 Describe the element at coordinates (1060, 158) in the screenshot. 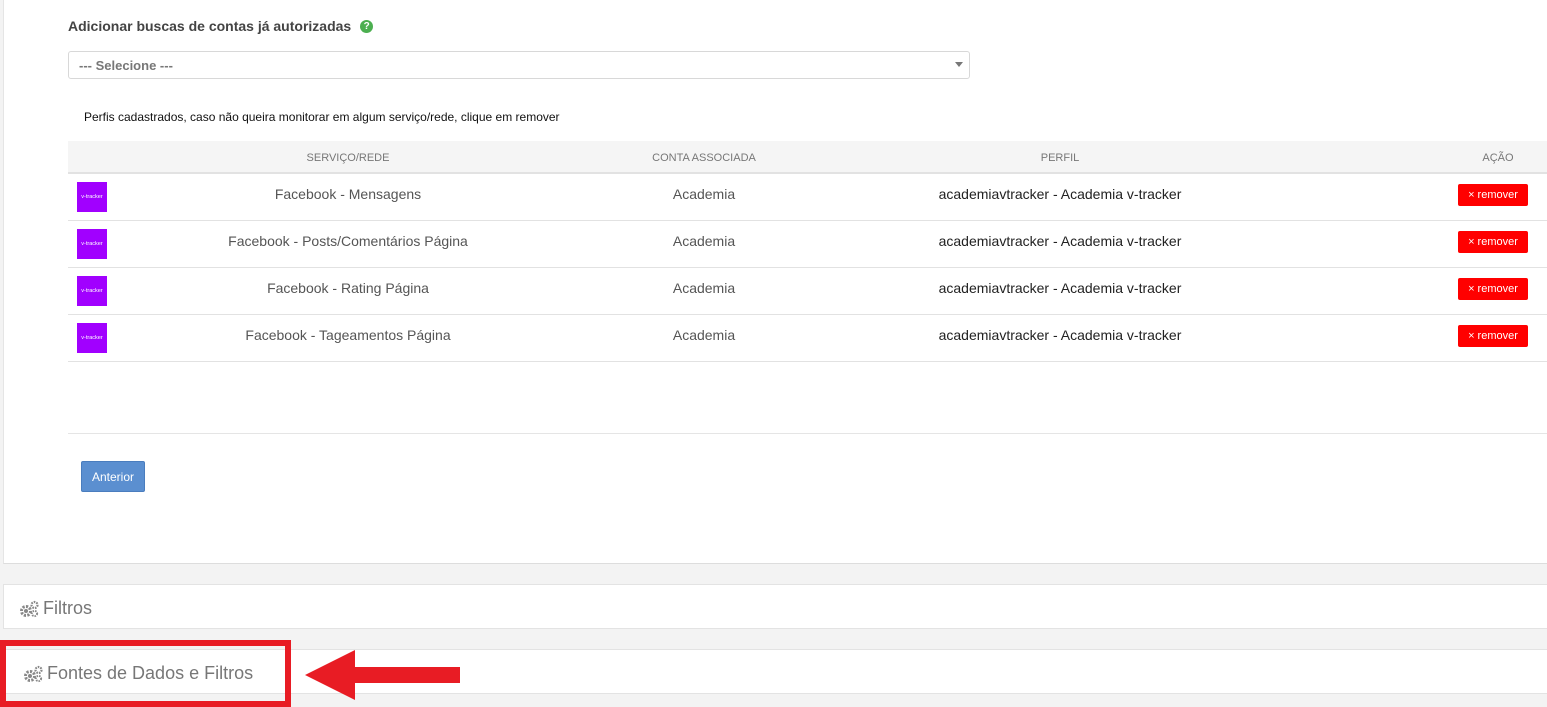

I see `header-perfil: PERFIL` at that location.